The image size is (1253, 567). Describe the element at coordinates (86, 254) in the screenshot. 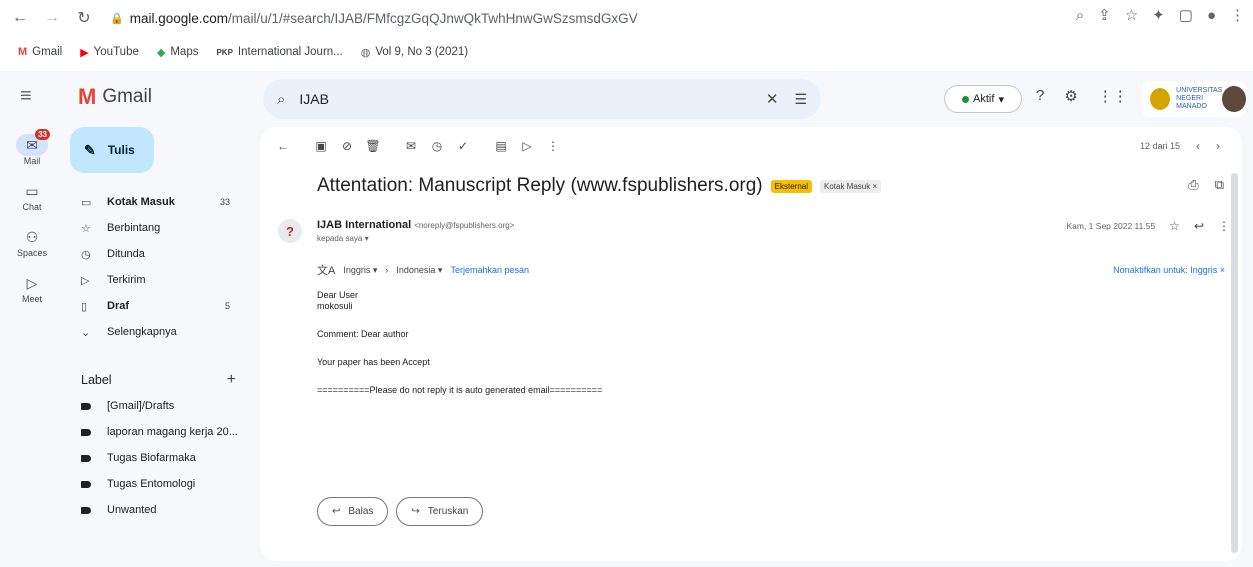

I see `clock-icon: ◷` at that location.